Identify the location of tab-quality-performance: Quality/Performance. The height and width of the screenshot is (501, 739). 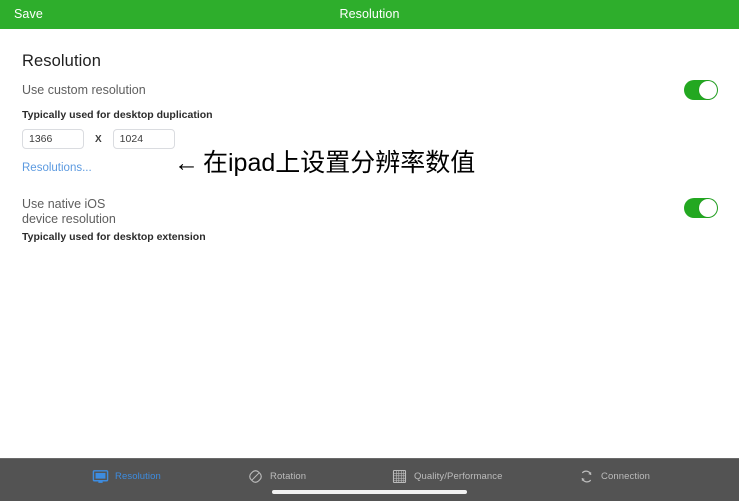
(447, 476).